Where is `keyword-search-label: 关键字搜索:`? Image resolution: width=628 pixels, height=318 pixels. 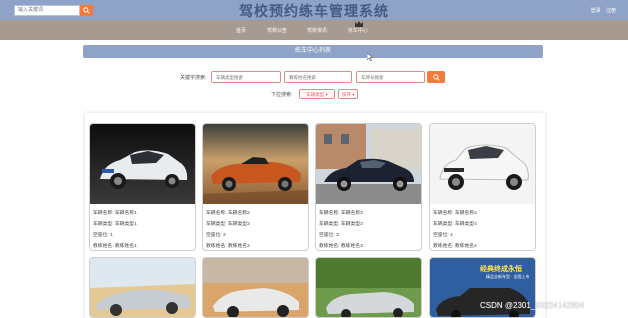 keyword-search-label: 关键字搜索: is located at coordinates (193, 78).